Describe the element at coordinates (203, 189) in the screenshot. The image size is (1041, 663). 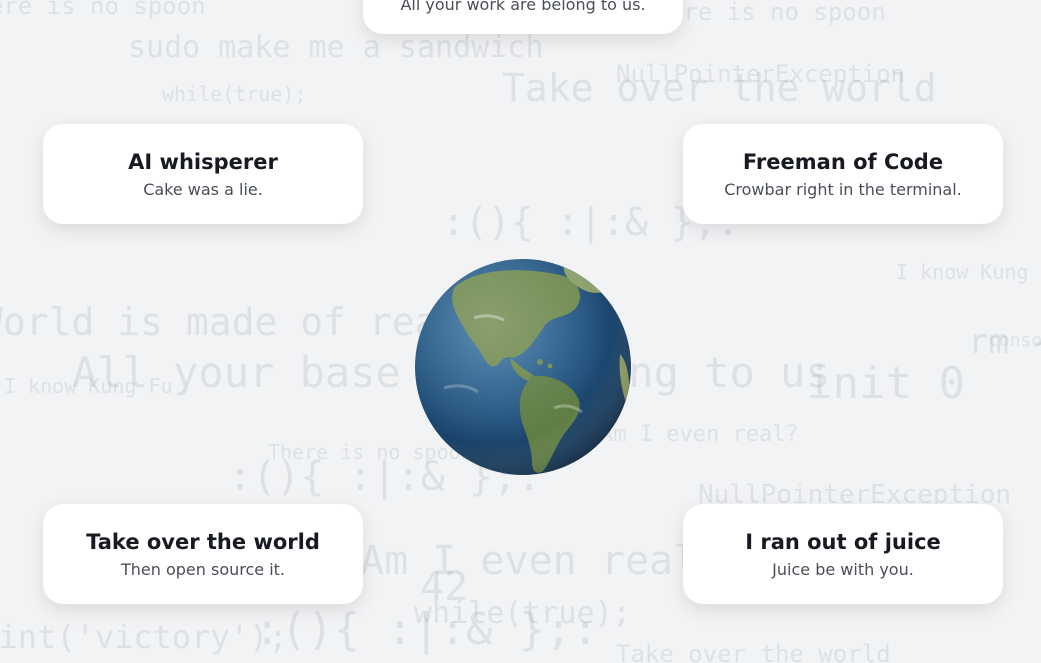
I see `card-subtitle: Cake was a lie.` at that location.